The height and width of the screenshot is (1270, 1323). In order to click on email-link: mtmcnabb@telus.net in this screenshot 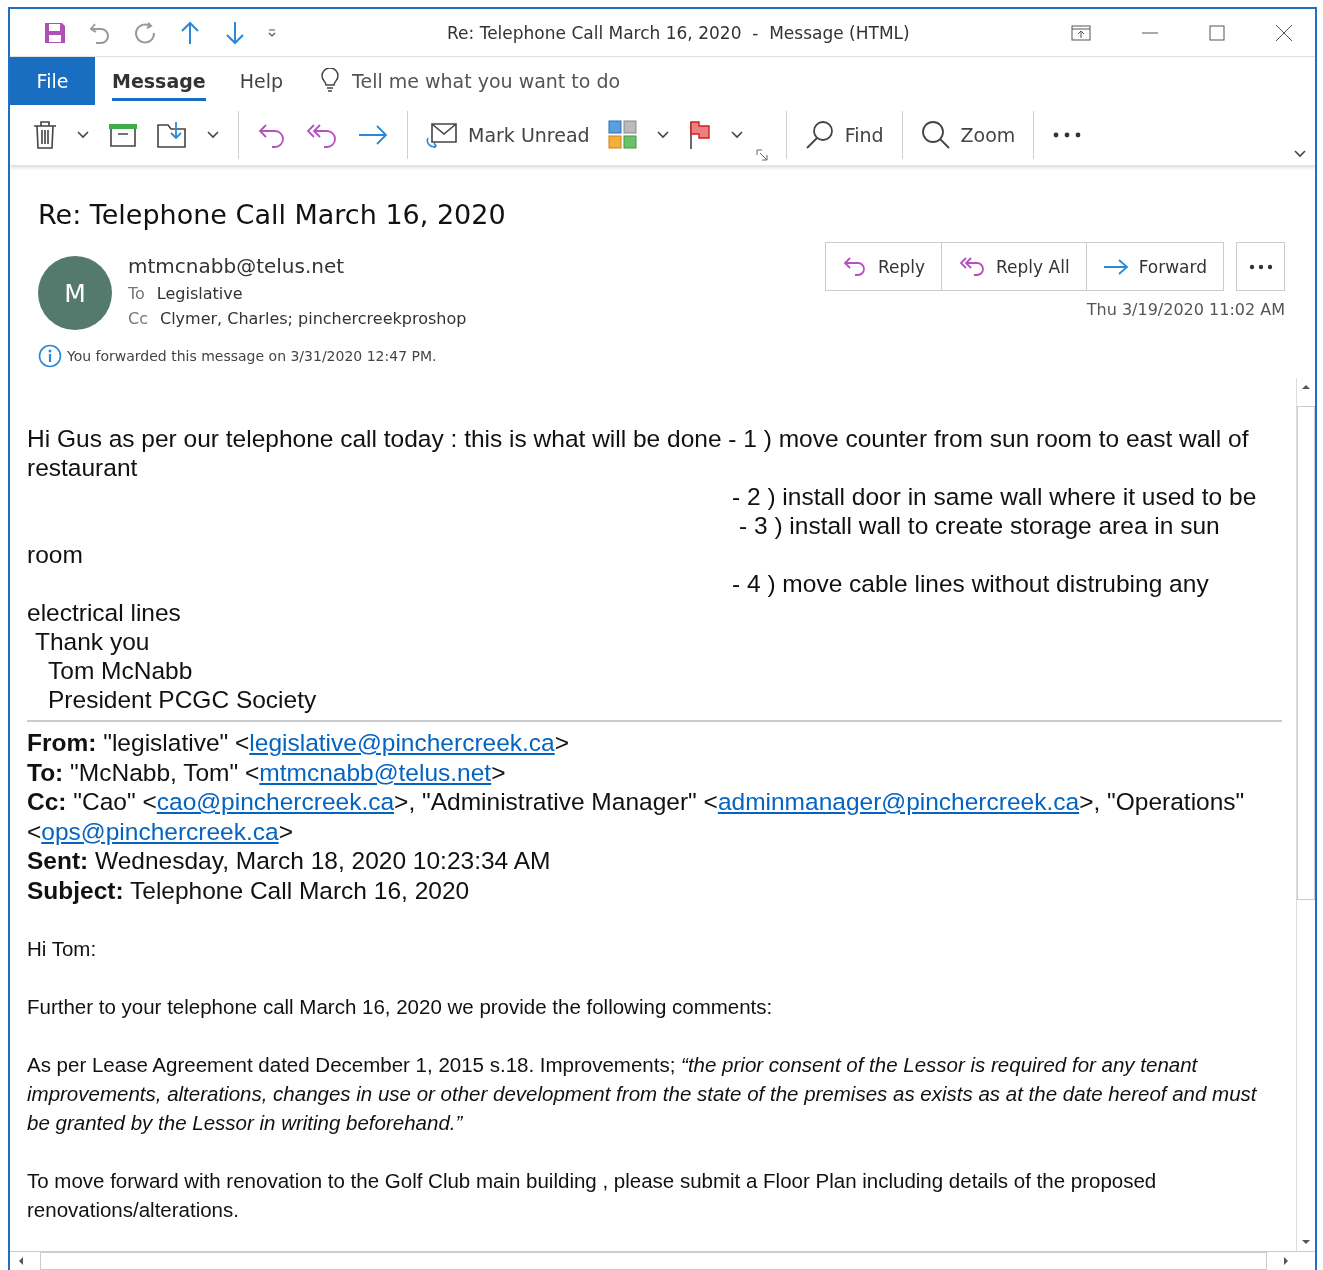, I will do `click(375, 772)`.